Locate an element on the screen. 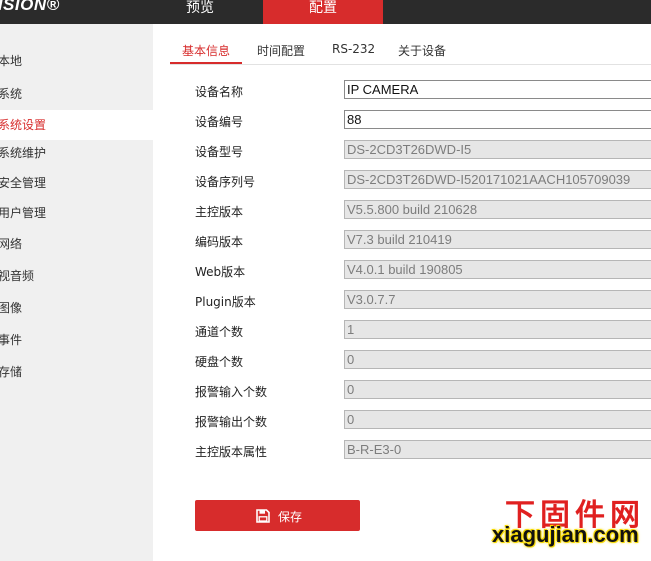  channel-count-field: 1 is located at coordinates (497, 329).